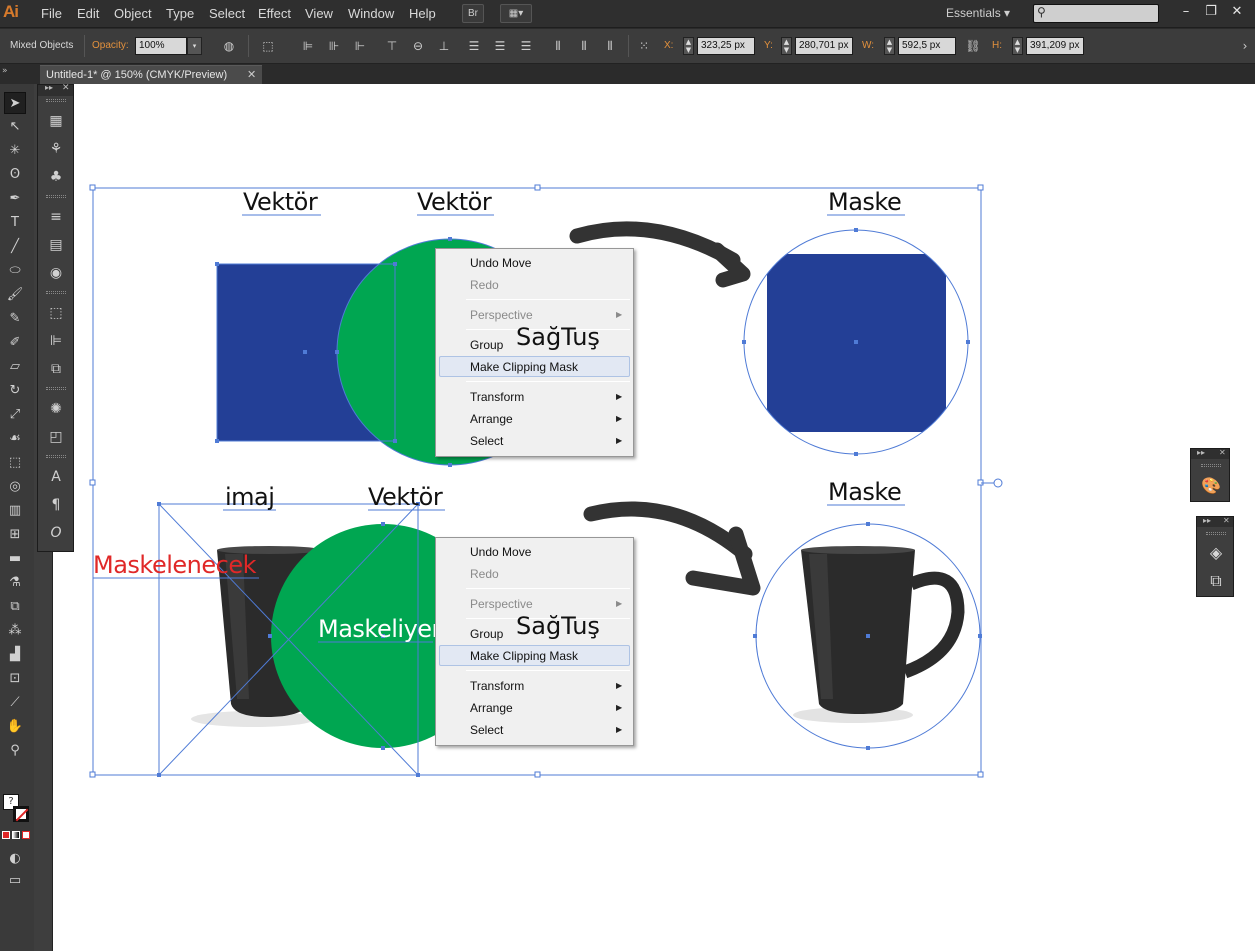 The width and height of the screenshot is (1255, 951). Describe the element at coordinates (15, 439) in the screenshot. I see `warp-icon: ☙` at that location.